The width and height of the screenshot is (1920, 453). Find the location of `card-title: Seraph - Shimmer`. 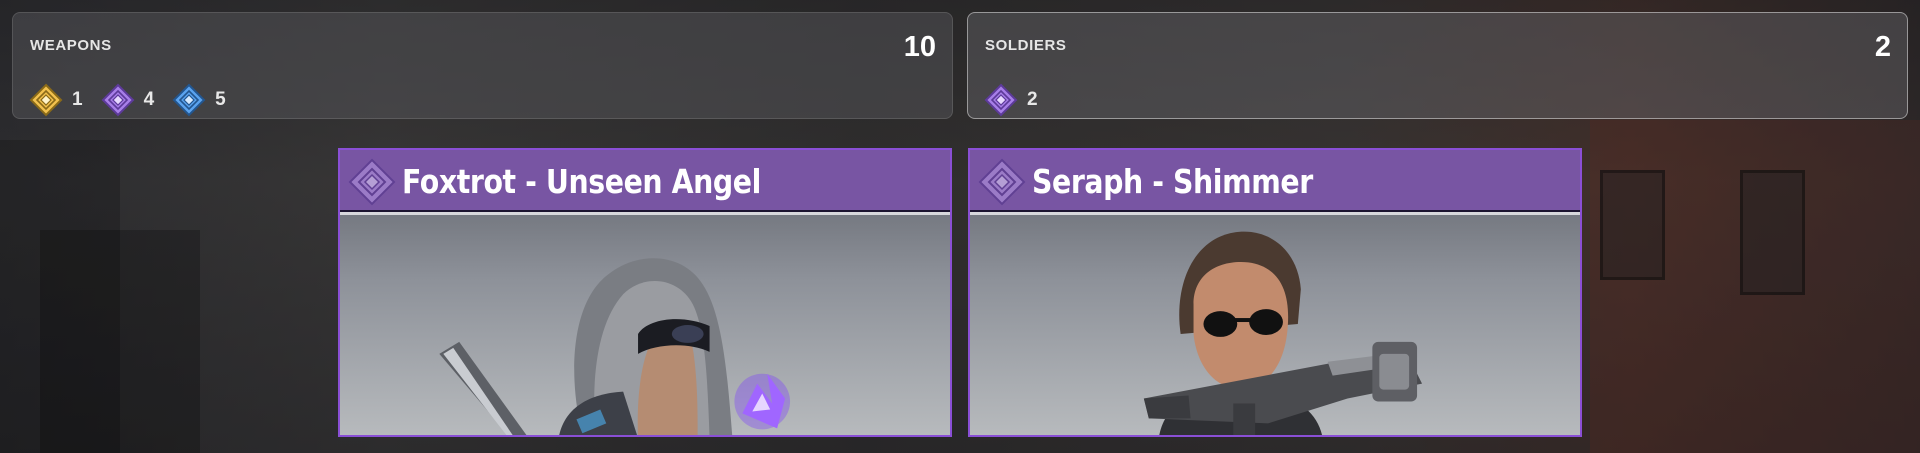

card-title: Seraph - Shimmer is located at coordinates (1172, 181).